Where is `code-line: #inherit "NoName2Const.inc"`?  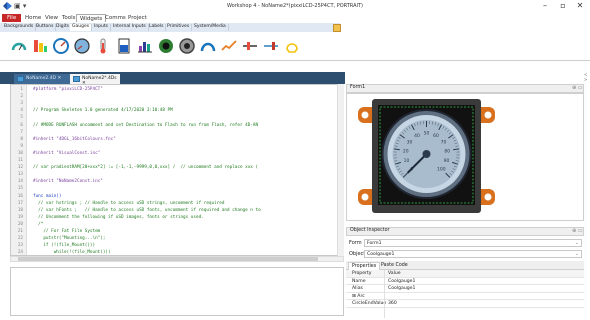
code-line: #inherit "NoName2Const.inc" is located at coordinates (68, 182).